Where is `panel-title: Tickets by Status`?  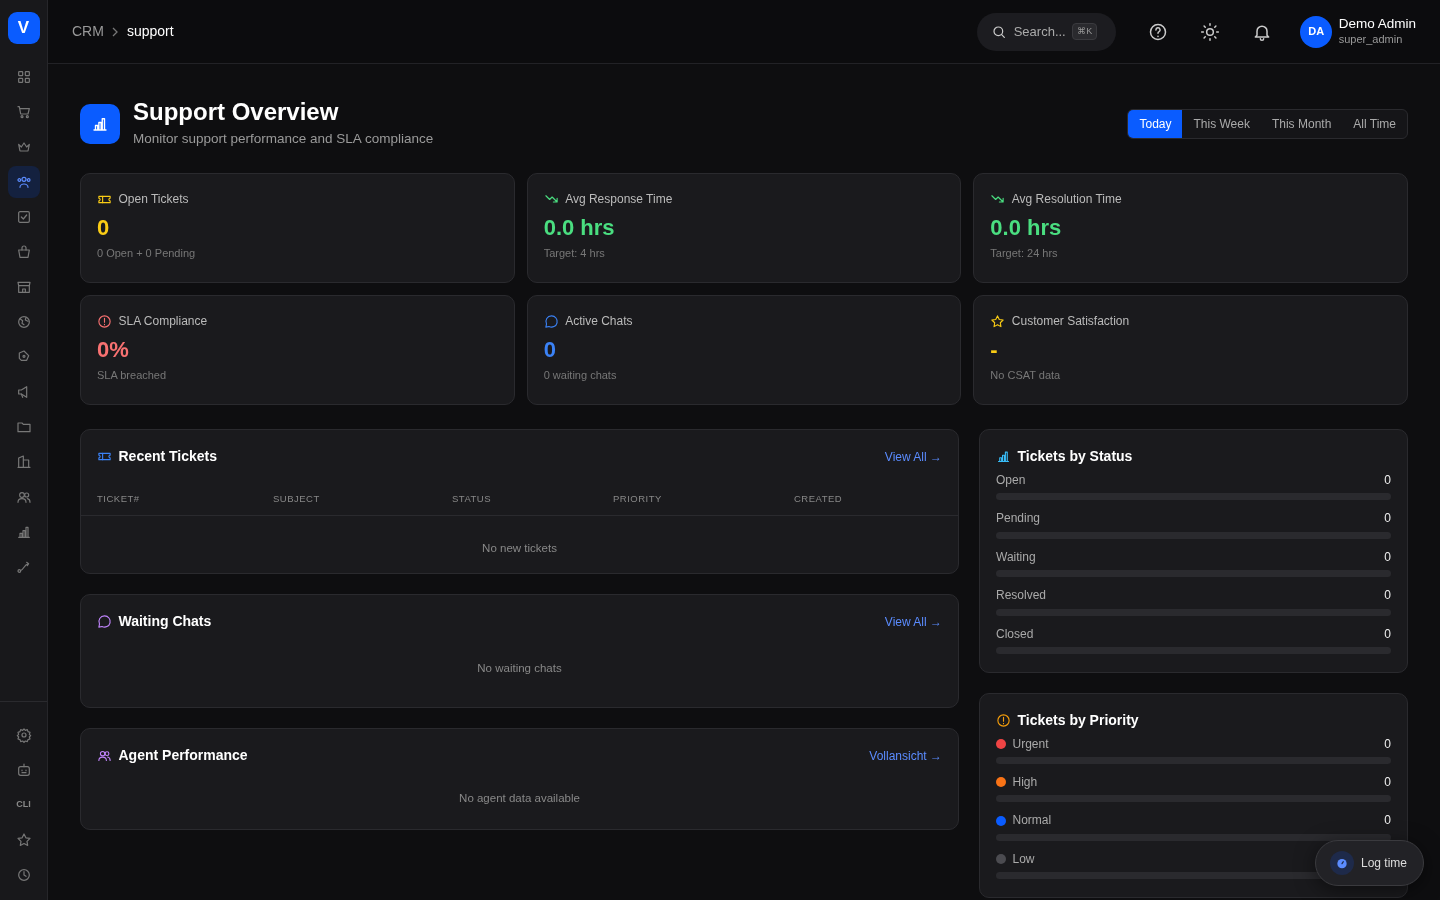
panel-title: Tickets by Status is located at coordinates (1075, 457).